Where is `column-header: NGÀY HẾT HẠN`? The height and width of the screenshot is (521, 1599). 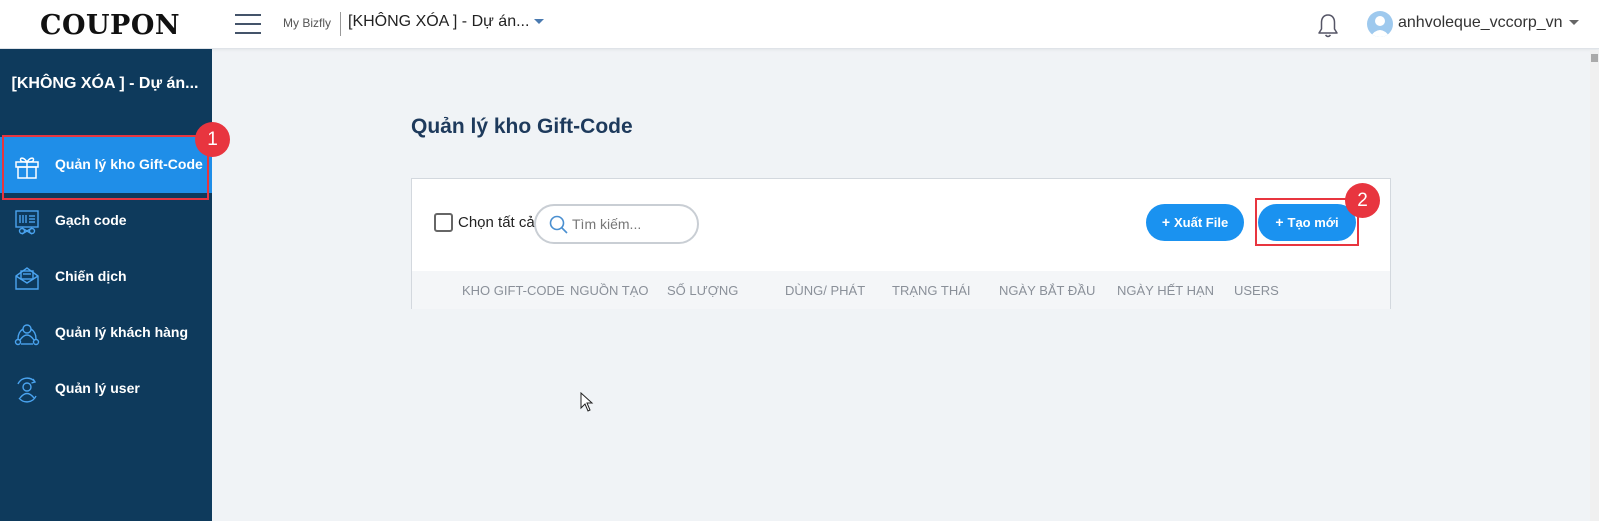 column-header: NGÀY HẾT HẠN is located at coordinates (1165, 290).